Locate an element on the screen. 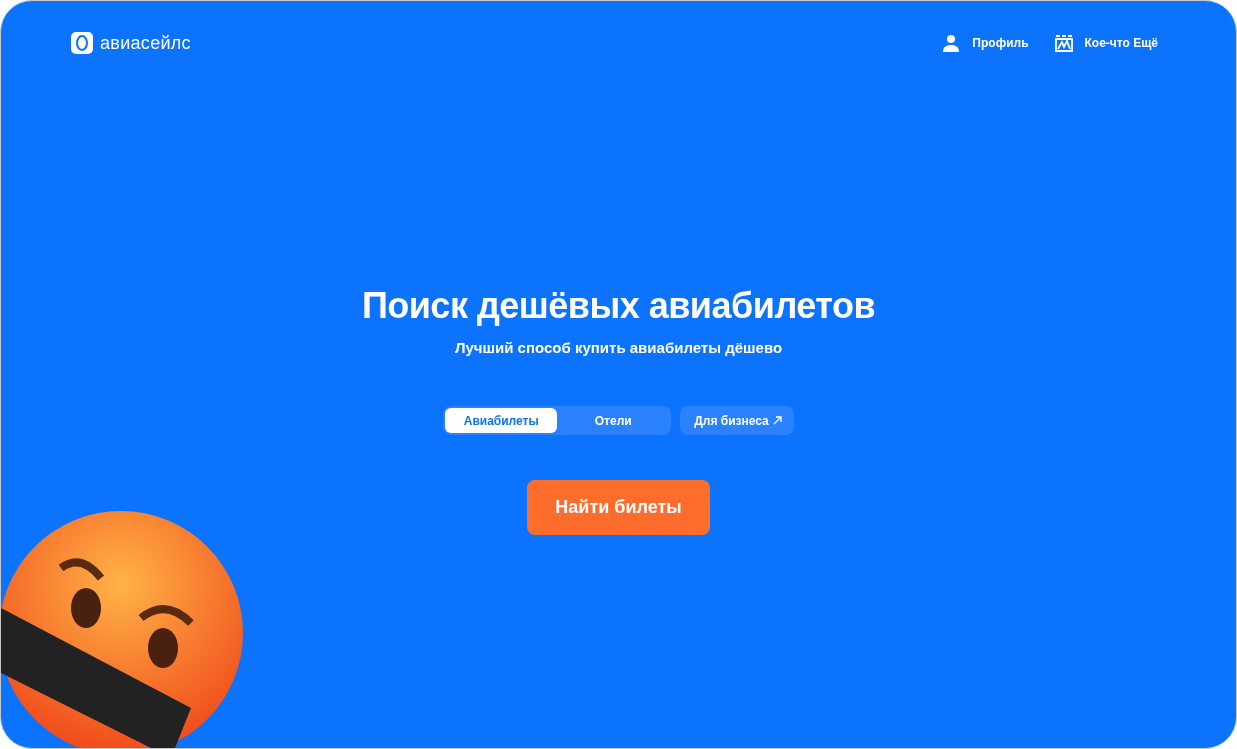 The width and height of the screenshot is (1237, 749). business-link: Для бизнеса is located at coordinates (737, 420).